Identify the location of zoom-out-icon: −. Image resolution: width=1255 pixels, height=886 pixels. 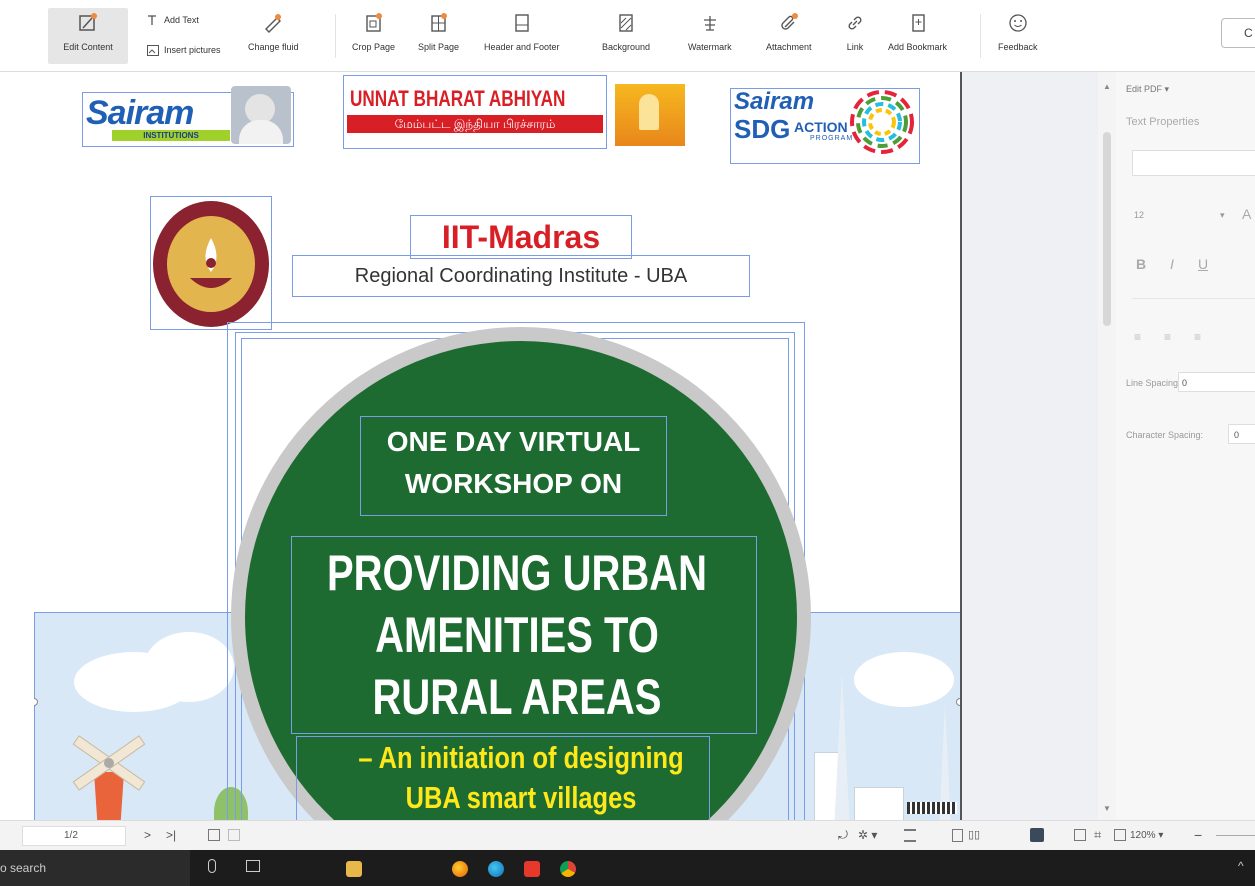
(1198, 835).